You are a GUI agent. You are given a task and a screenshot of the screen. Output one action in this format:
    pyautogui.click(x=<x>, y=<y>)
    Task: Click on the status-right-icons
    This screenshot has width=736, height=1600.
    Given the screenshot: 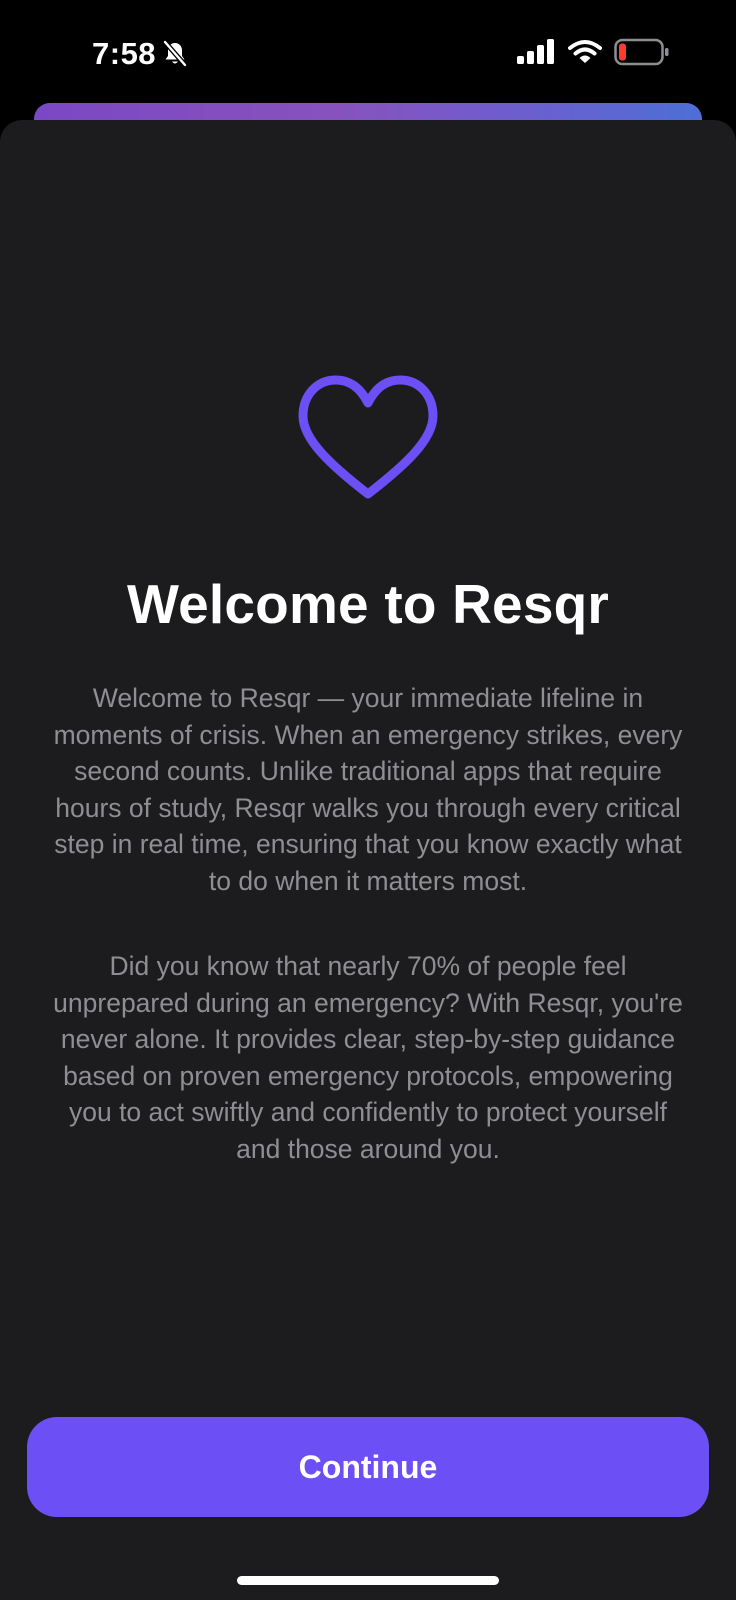 What is the action you would take?
    pyautogui.click(x=593, y=52)
    